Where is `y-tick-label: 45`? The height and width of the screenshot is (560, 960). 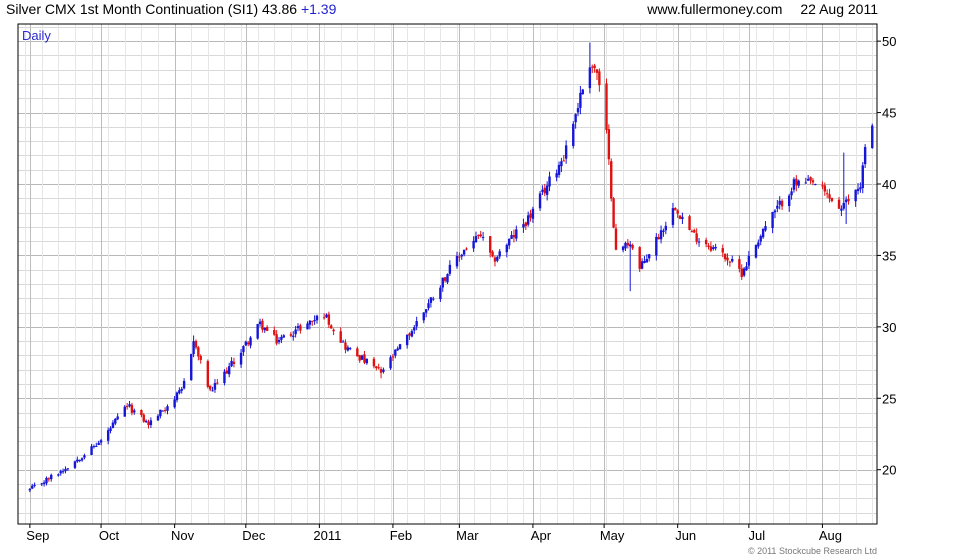
y-tick-label: 45 is located at coordinates (889, 113).